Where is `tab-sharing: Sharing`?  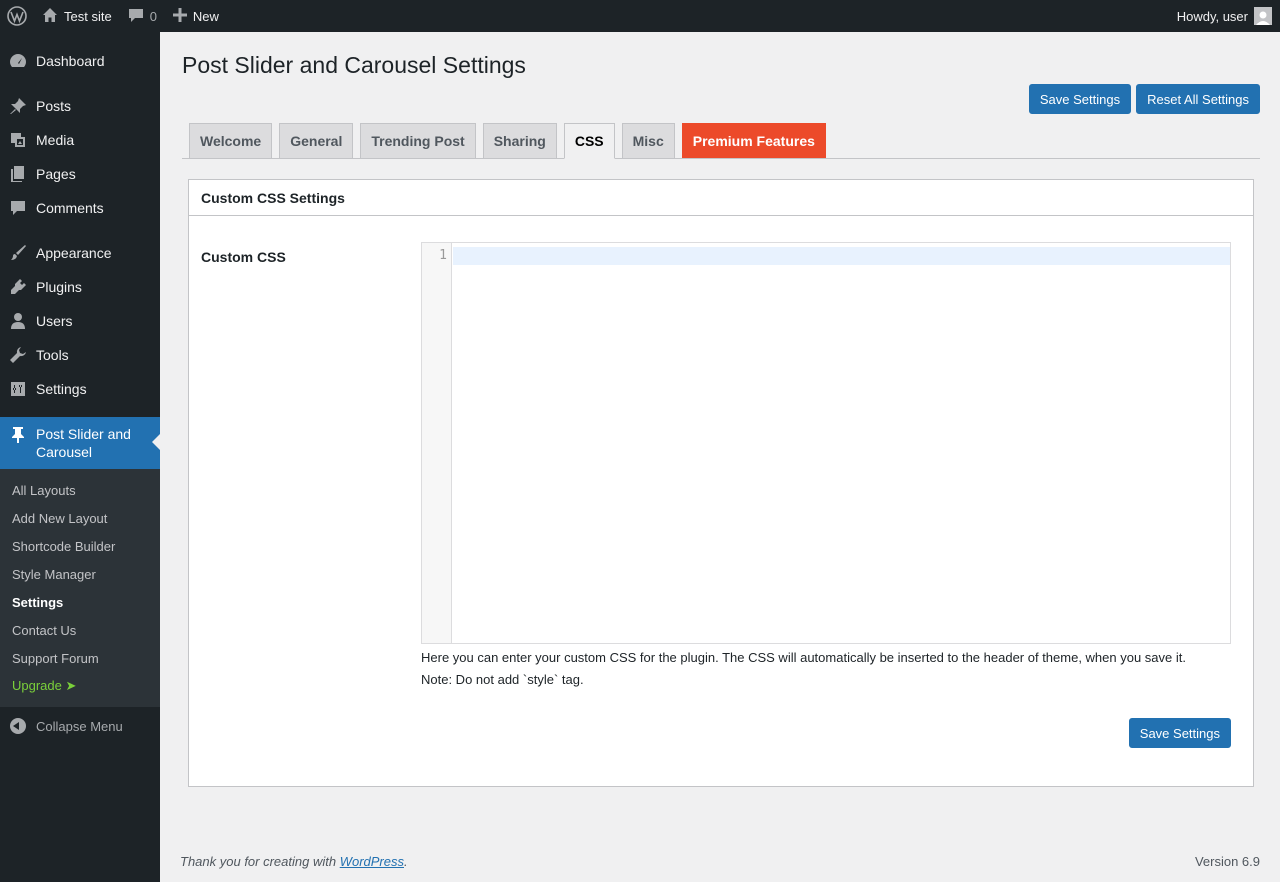
tab-sharing: Sharing is located at coordinates (519, 140).